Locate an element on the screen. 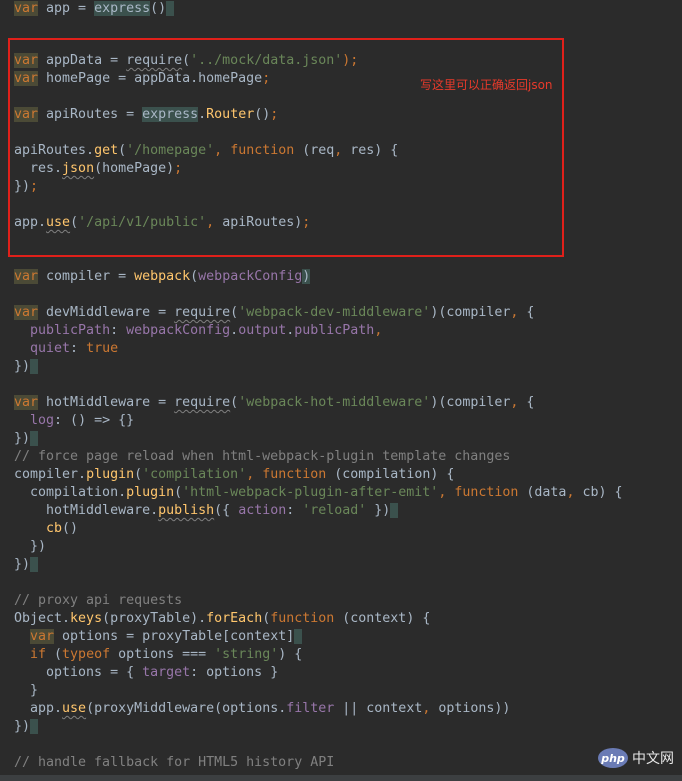  code-token: ({ is located at coordinates (226, 510).